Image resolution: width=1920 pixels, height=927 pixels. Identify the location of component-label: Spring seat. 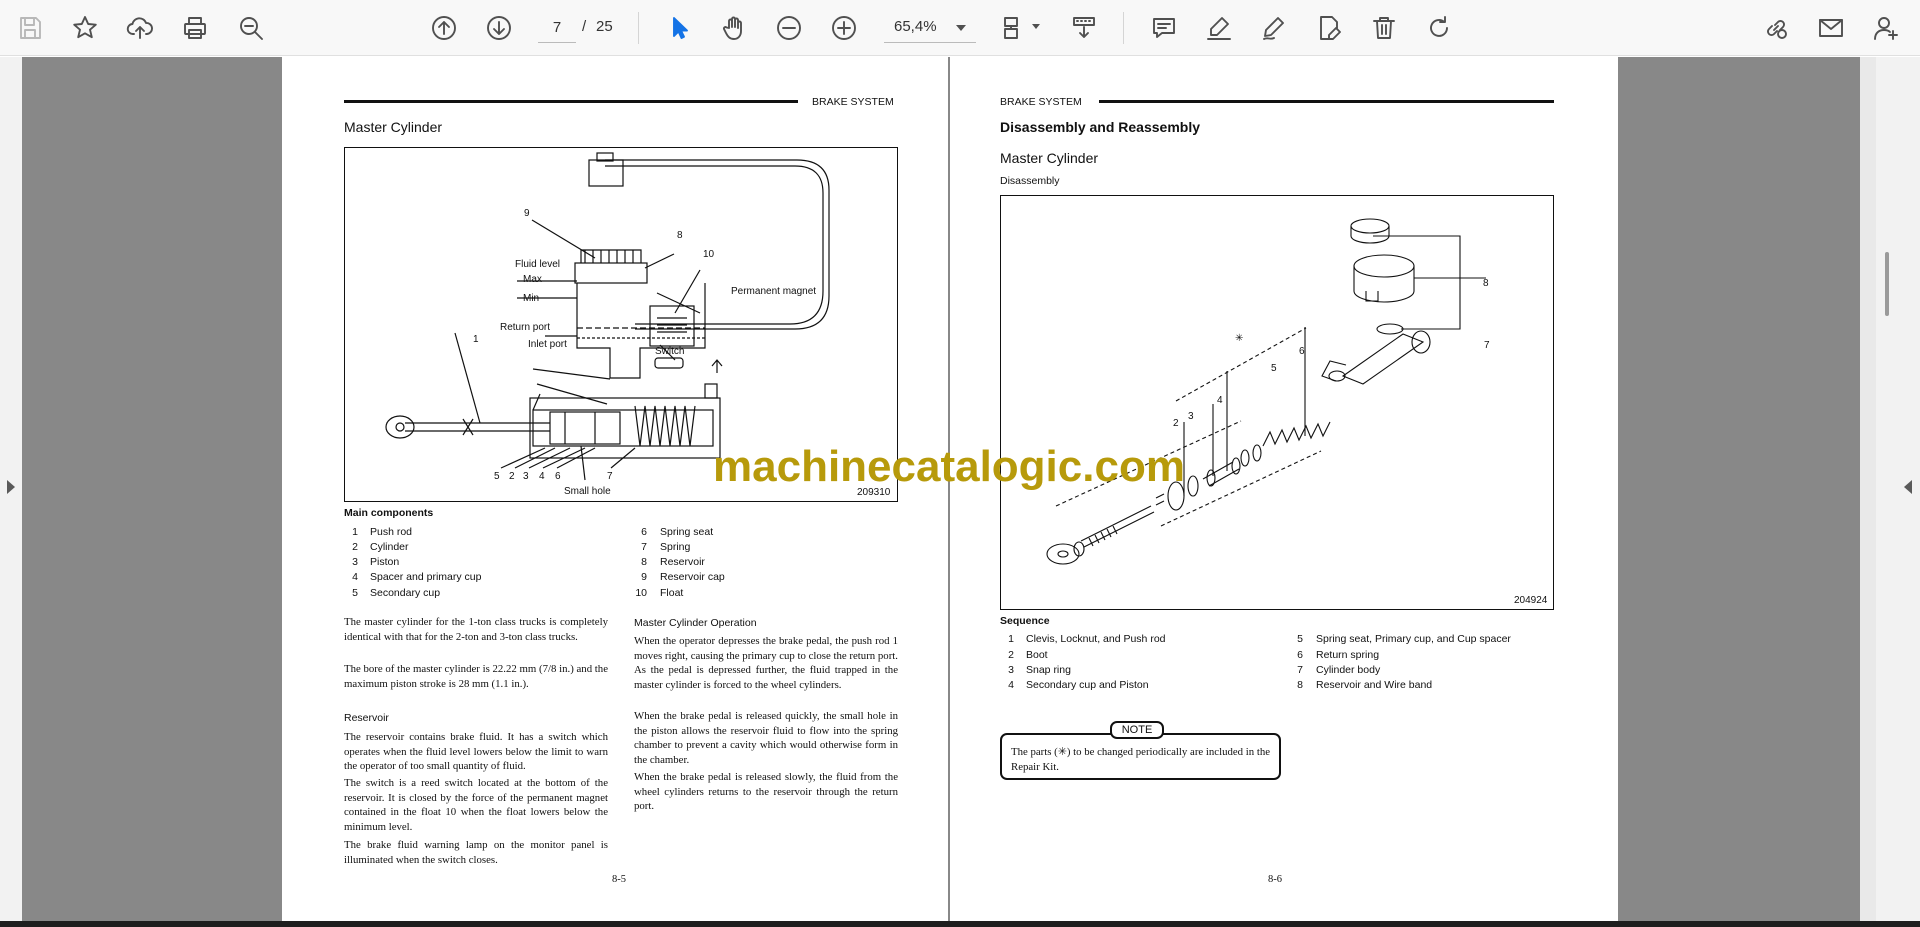
(687, 532).